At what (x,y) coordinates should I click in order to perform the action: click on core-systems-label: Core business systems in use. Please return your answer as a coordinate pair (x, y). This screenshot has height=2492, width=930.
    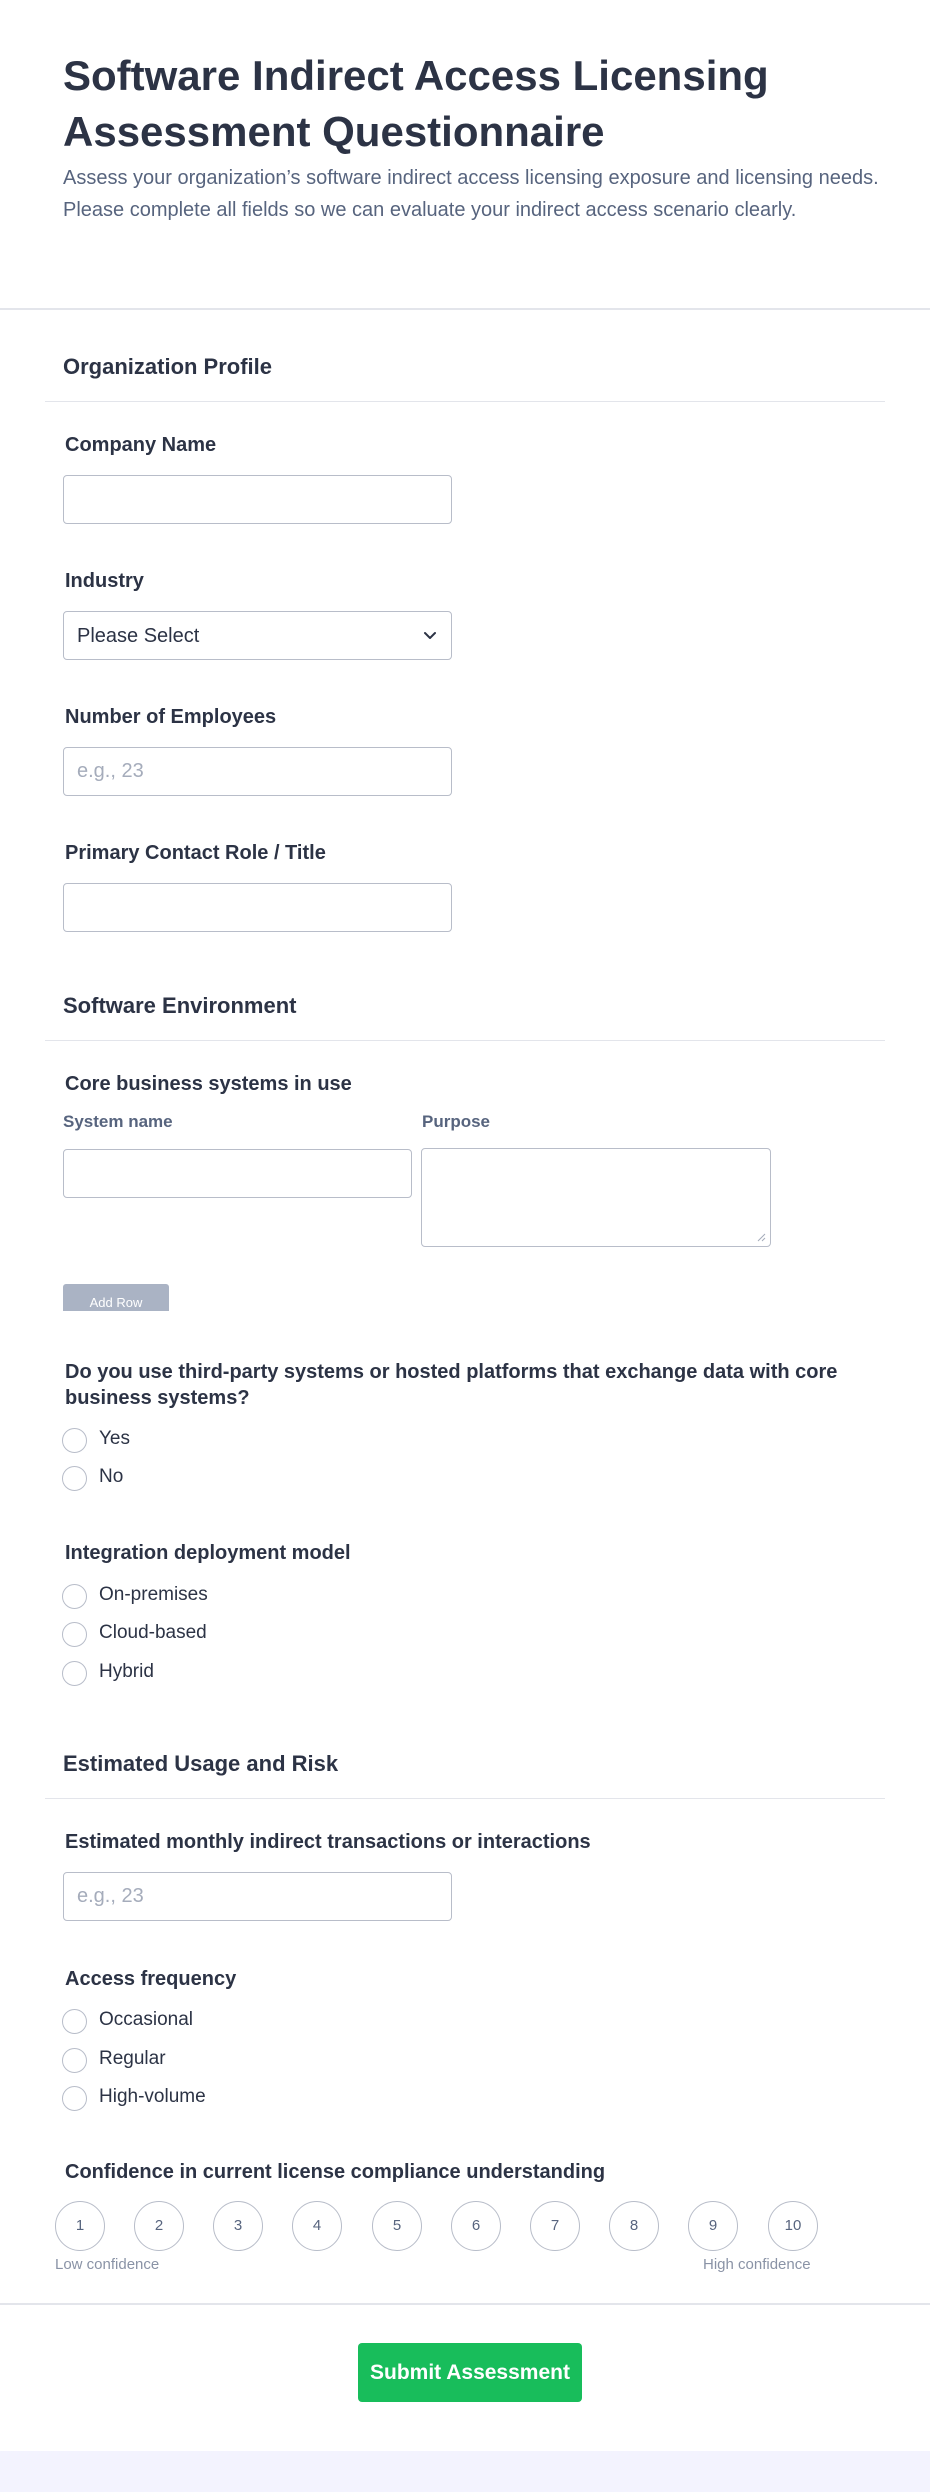
    Looking at the image, I should click on (208, 1084).